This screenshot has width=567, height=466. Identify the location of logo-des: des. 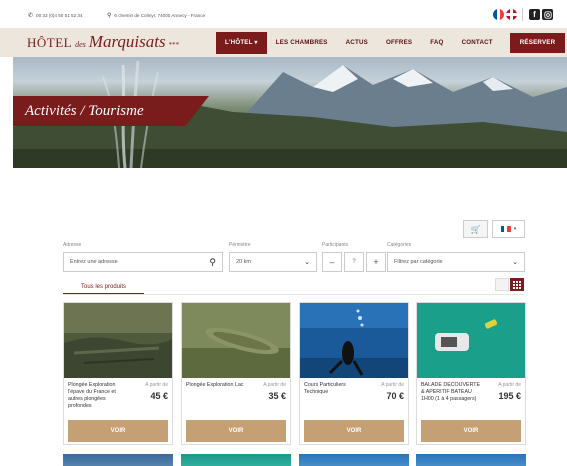
(80, 44).